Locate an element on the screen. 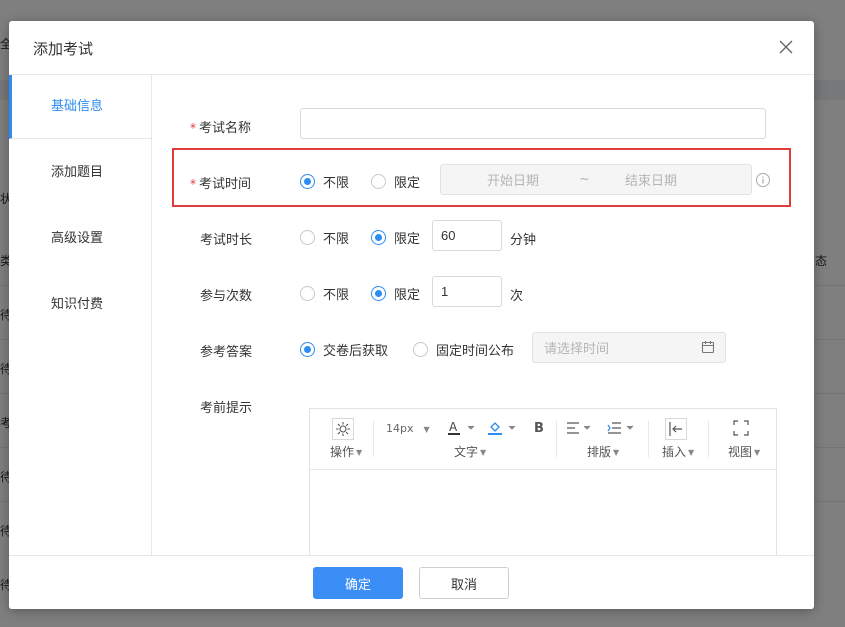 This screenshot has width=845, height=627. attempts-limited-radio: 限定 is located at coordinates (395, 293).